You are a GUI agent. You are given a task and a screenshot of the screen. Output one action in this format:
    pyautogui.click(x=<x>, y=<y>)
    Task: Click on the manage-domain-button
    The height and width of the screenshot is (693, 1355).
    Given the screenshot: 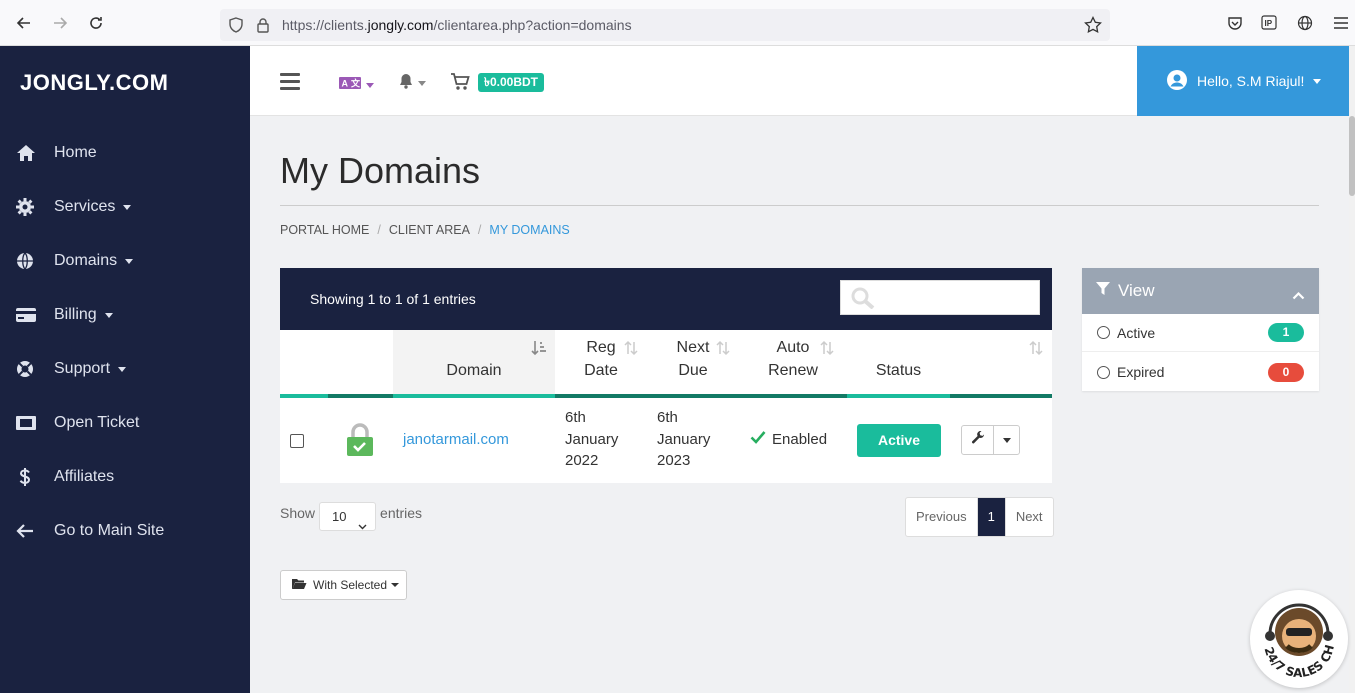 What is the action you would take?
    pyautogui.click(x=978, y=440)
    